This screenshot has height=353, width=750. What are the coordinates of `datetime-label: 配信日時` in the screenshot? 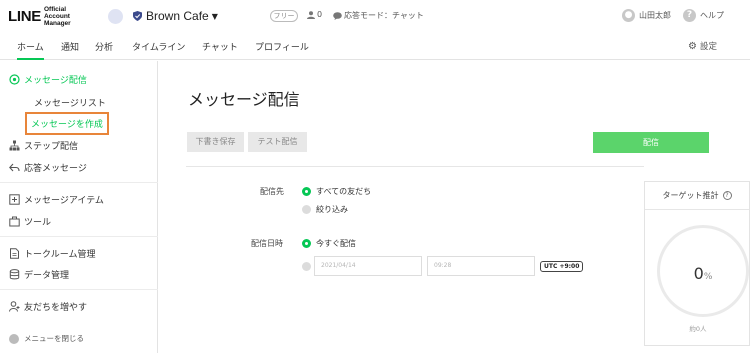 It's located at (267, 243).